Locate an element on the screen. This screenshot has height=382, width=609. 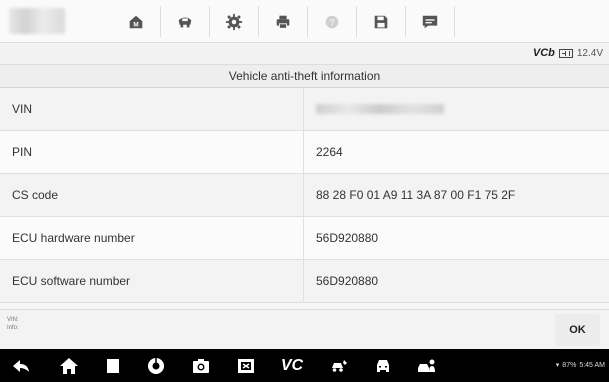
row-label: CS code is located at coordinates (152, 195).